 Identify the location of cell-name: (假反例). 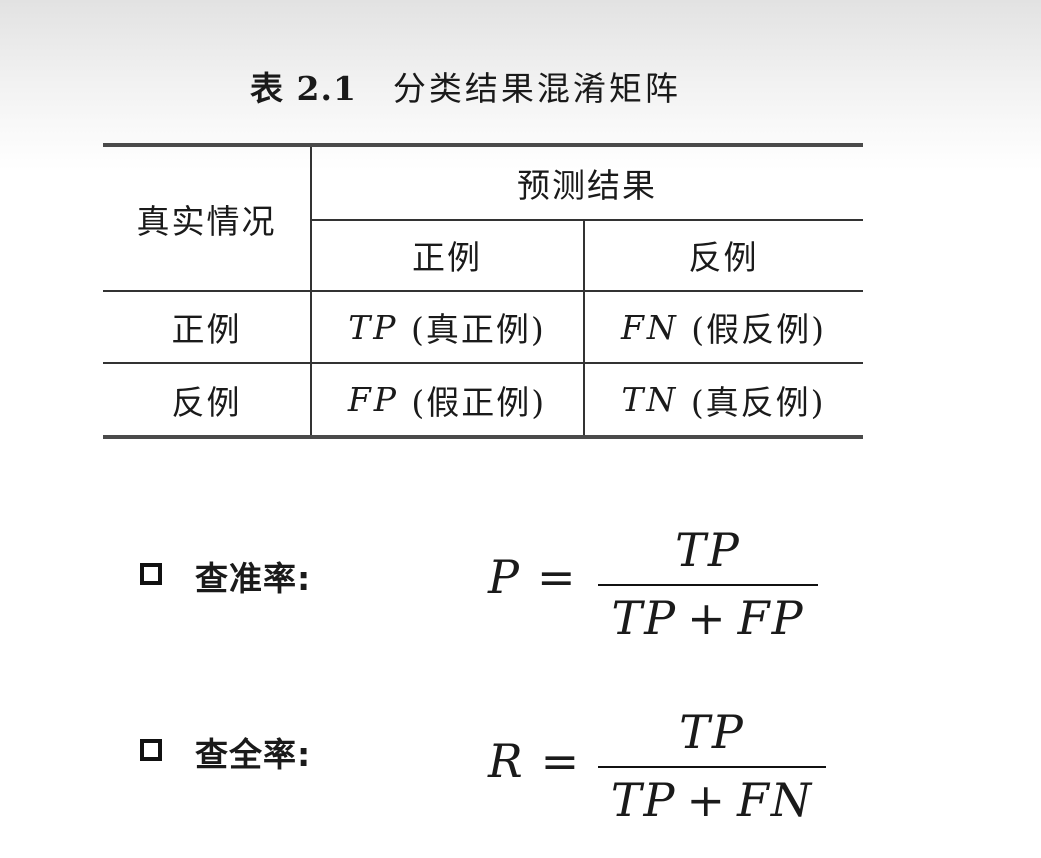
(759, 329).